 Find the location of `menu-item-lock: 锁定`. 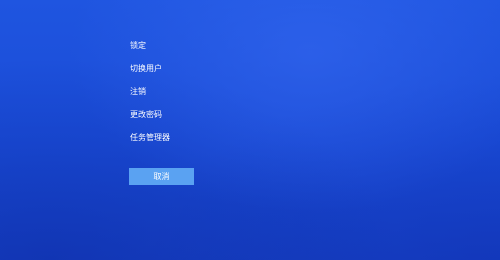

menu-item-lock: 锁定 is located at coordinates (150, 51).